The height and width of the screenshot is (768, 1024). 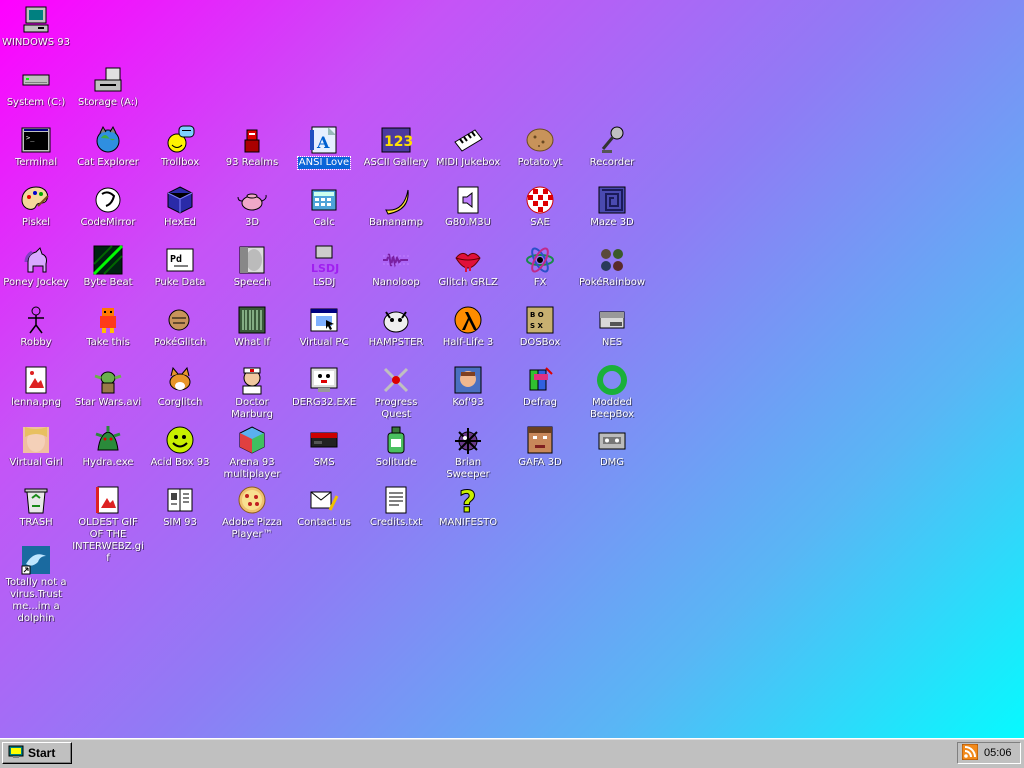 What do you see at coordinates (396, 214) in the screenshot?
I see `desktop-icon-bananamp: Bananamp` at bounding box center [396, 214].